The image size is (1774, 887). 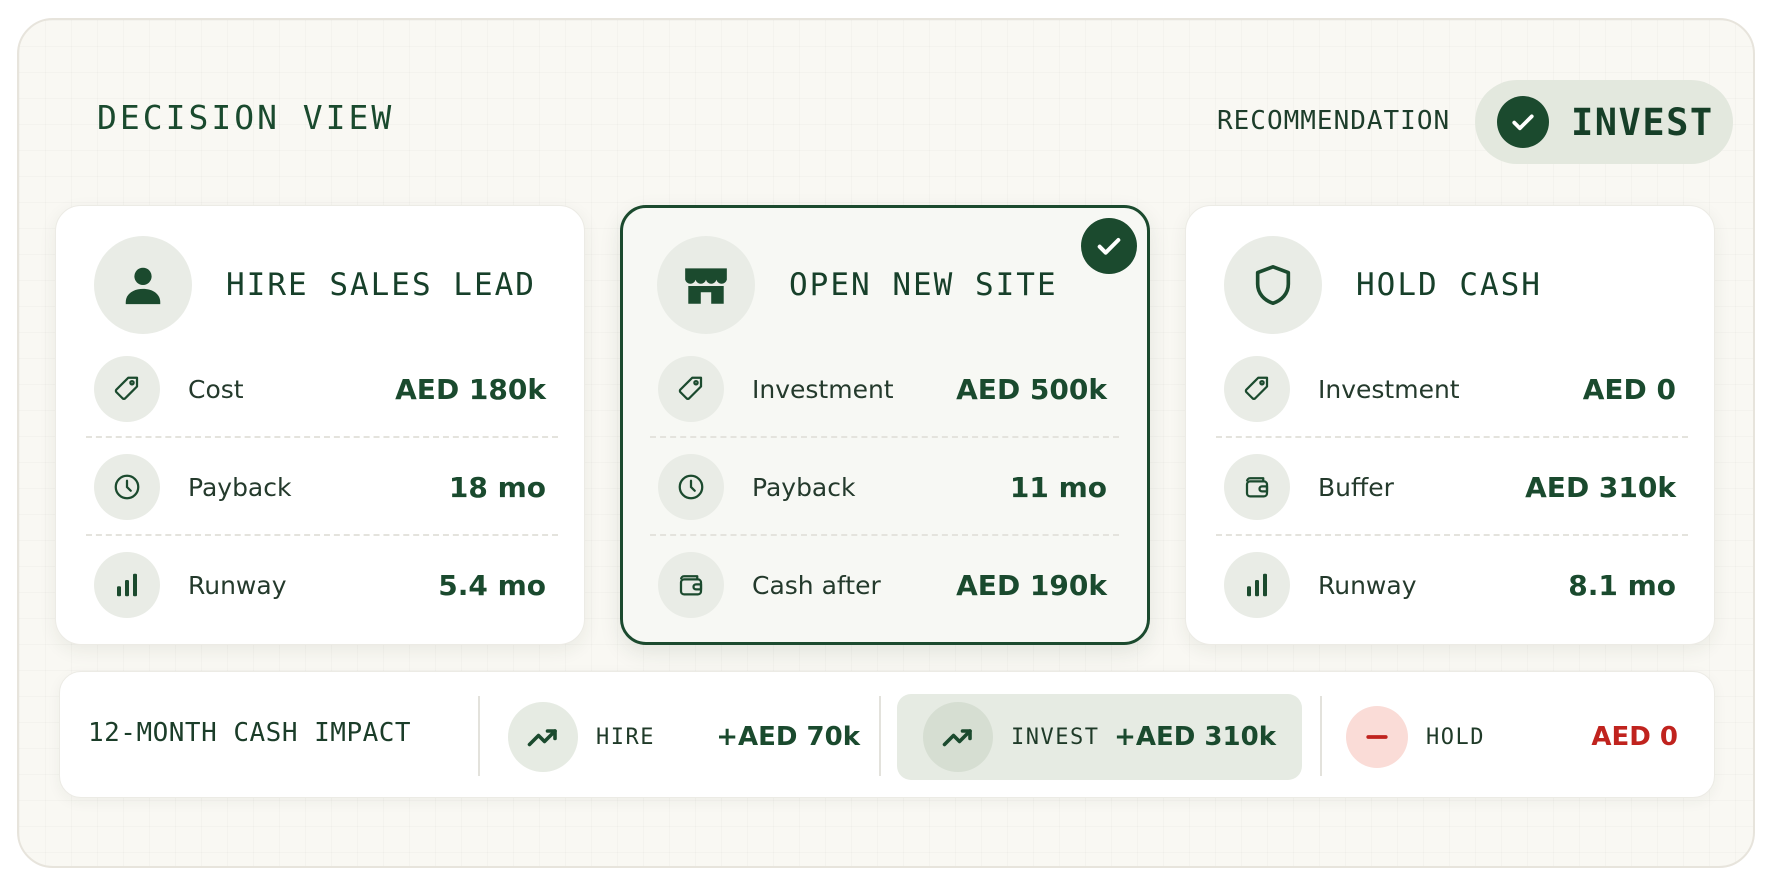 What do you see at coordinates (322, 585) in the screenshot?
I see `metric-row-runway: Runway 5.4 mo` at bounding box center [322, 585].